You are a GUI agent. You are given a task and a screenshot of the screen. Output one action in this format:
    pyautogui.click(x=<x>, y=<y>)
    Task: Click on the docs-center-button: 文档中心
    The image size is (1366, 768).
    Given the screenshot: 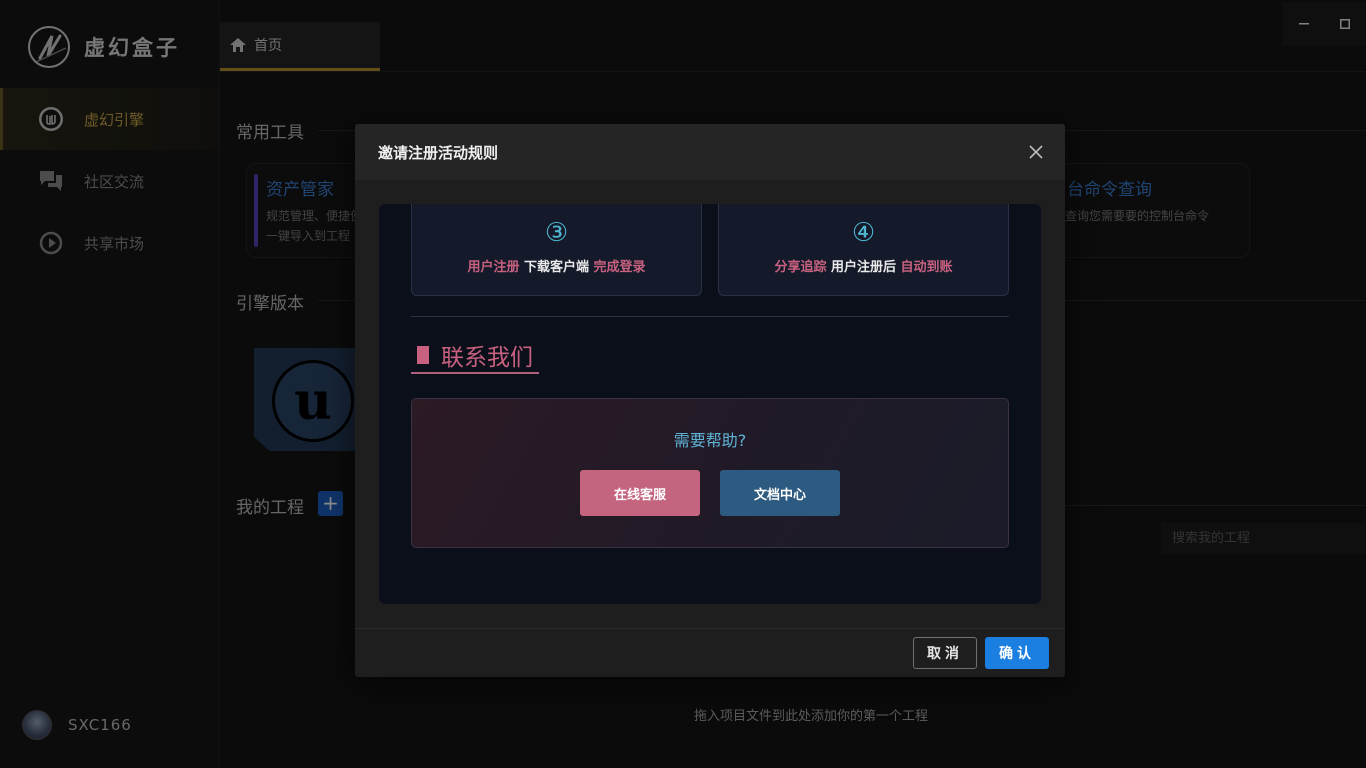 What is the action you would take?
    pyautogui.click(x=780, y=493)
    